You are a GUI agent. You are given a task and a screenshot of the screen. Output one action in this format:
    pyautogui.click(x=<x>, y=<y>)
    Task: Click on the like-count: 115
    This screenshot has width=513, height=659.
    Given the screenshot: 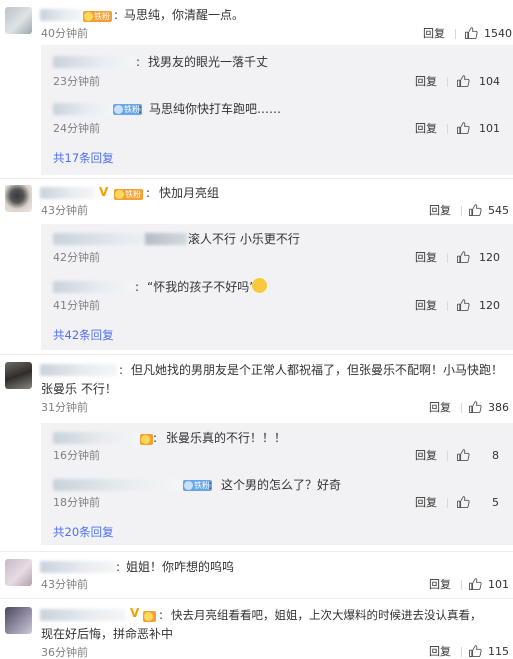 What is the action you would take?
    pyautogui.click(x=498, y=651)
    